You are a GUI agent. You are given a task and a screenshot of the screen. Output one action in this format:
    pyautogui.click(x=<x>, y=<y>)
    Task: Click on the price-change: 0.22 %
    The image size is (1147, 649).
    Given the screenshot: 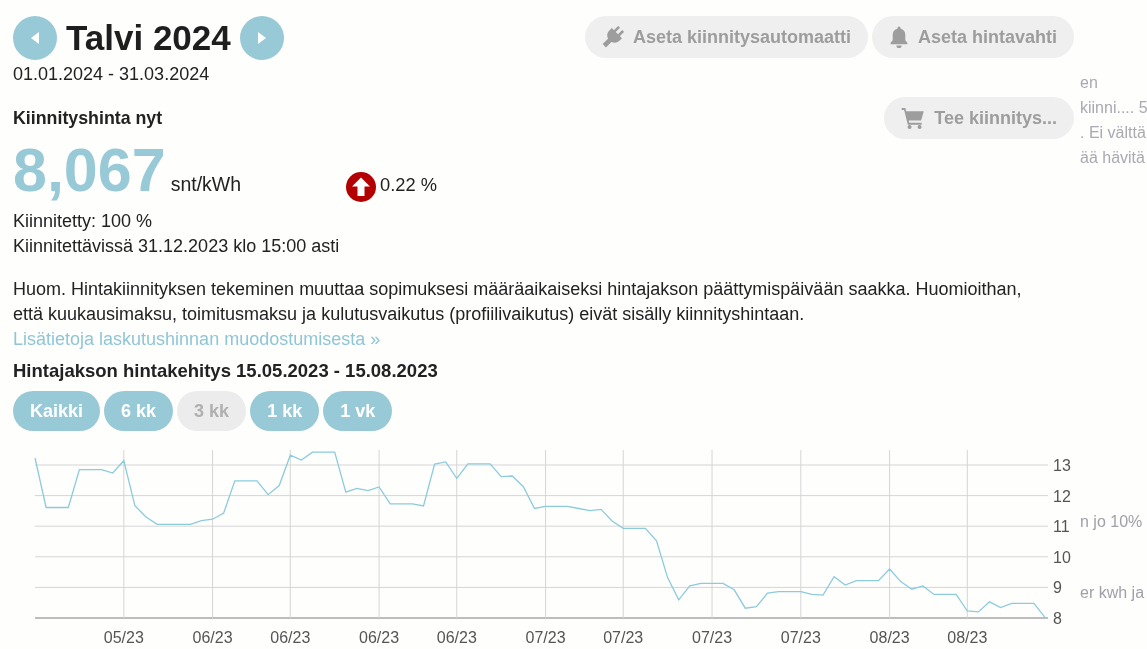 What is the action you would take?
    pyautogui.click(x=408, y=185)
    